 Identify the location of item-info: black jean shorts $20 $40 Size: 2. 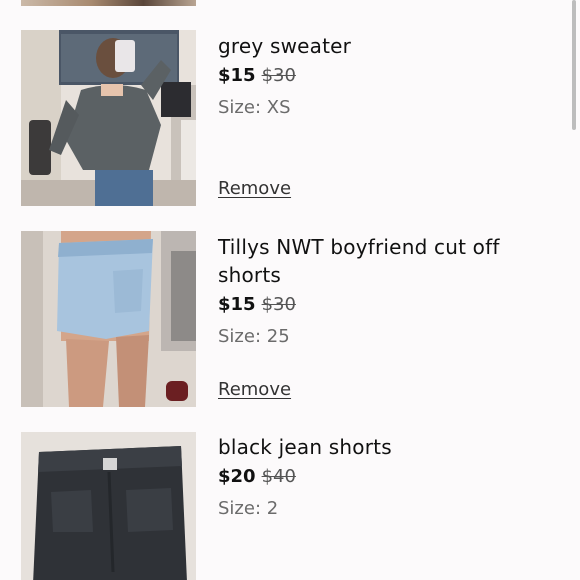
(368, 476).